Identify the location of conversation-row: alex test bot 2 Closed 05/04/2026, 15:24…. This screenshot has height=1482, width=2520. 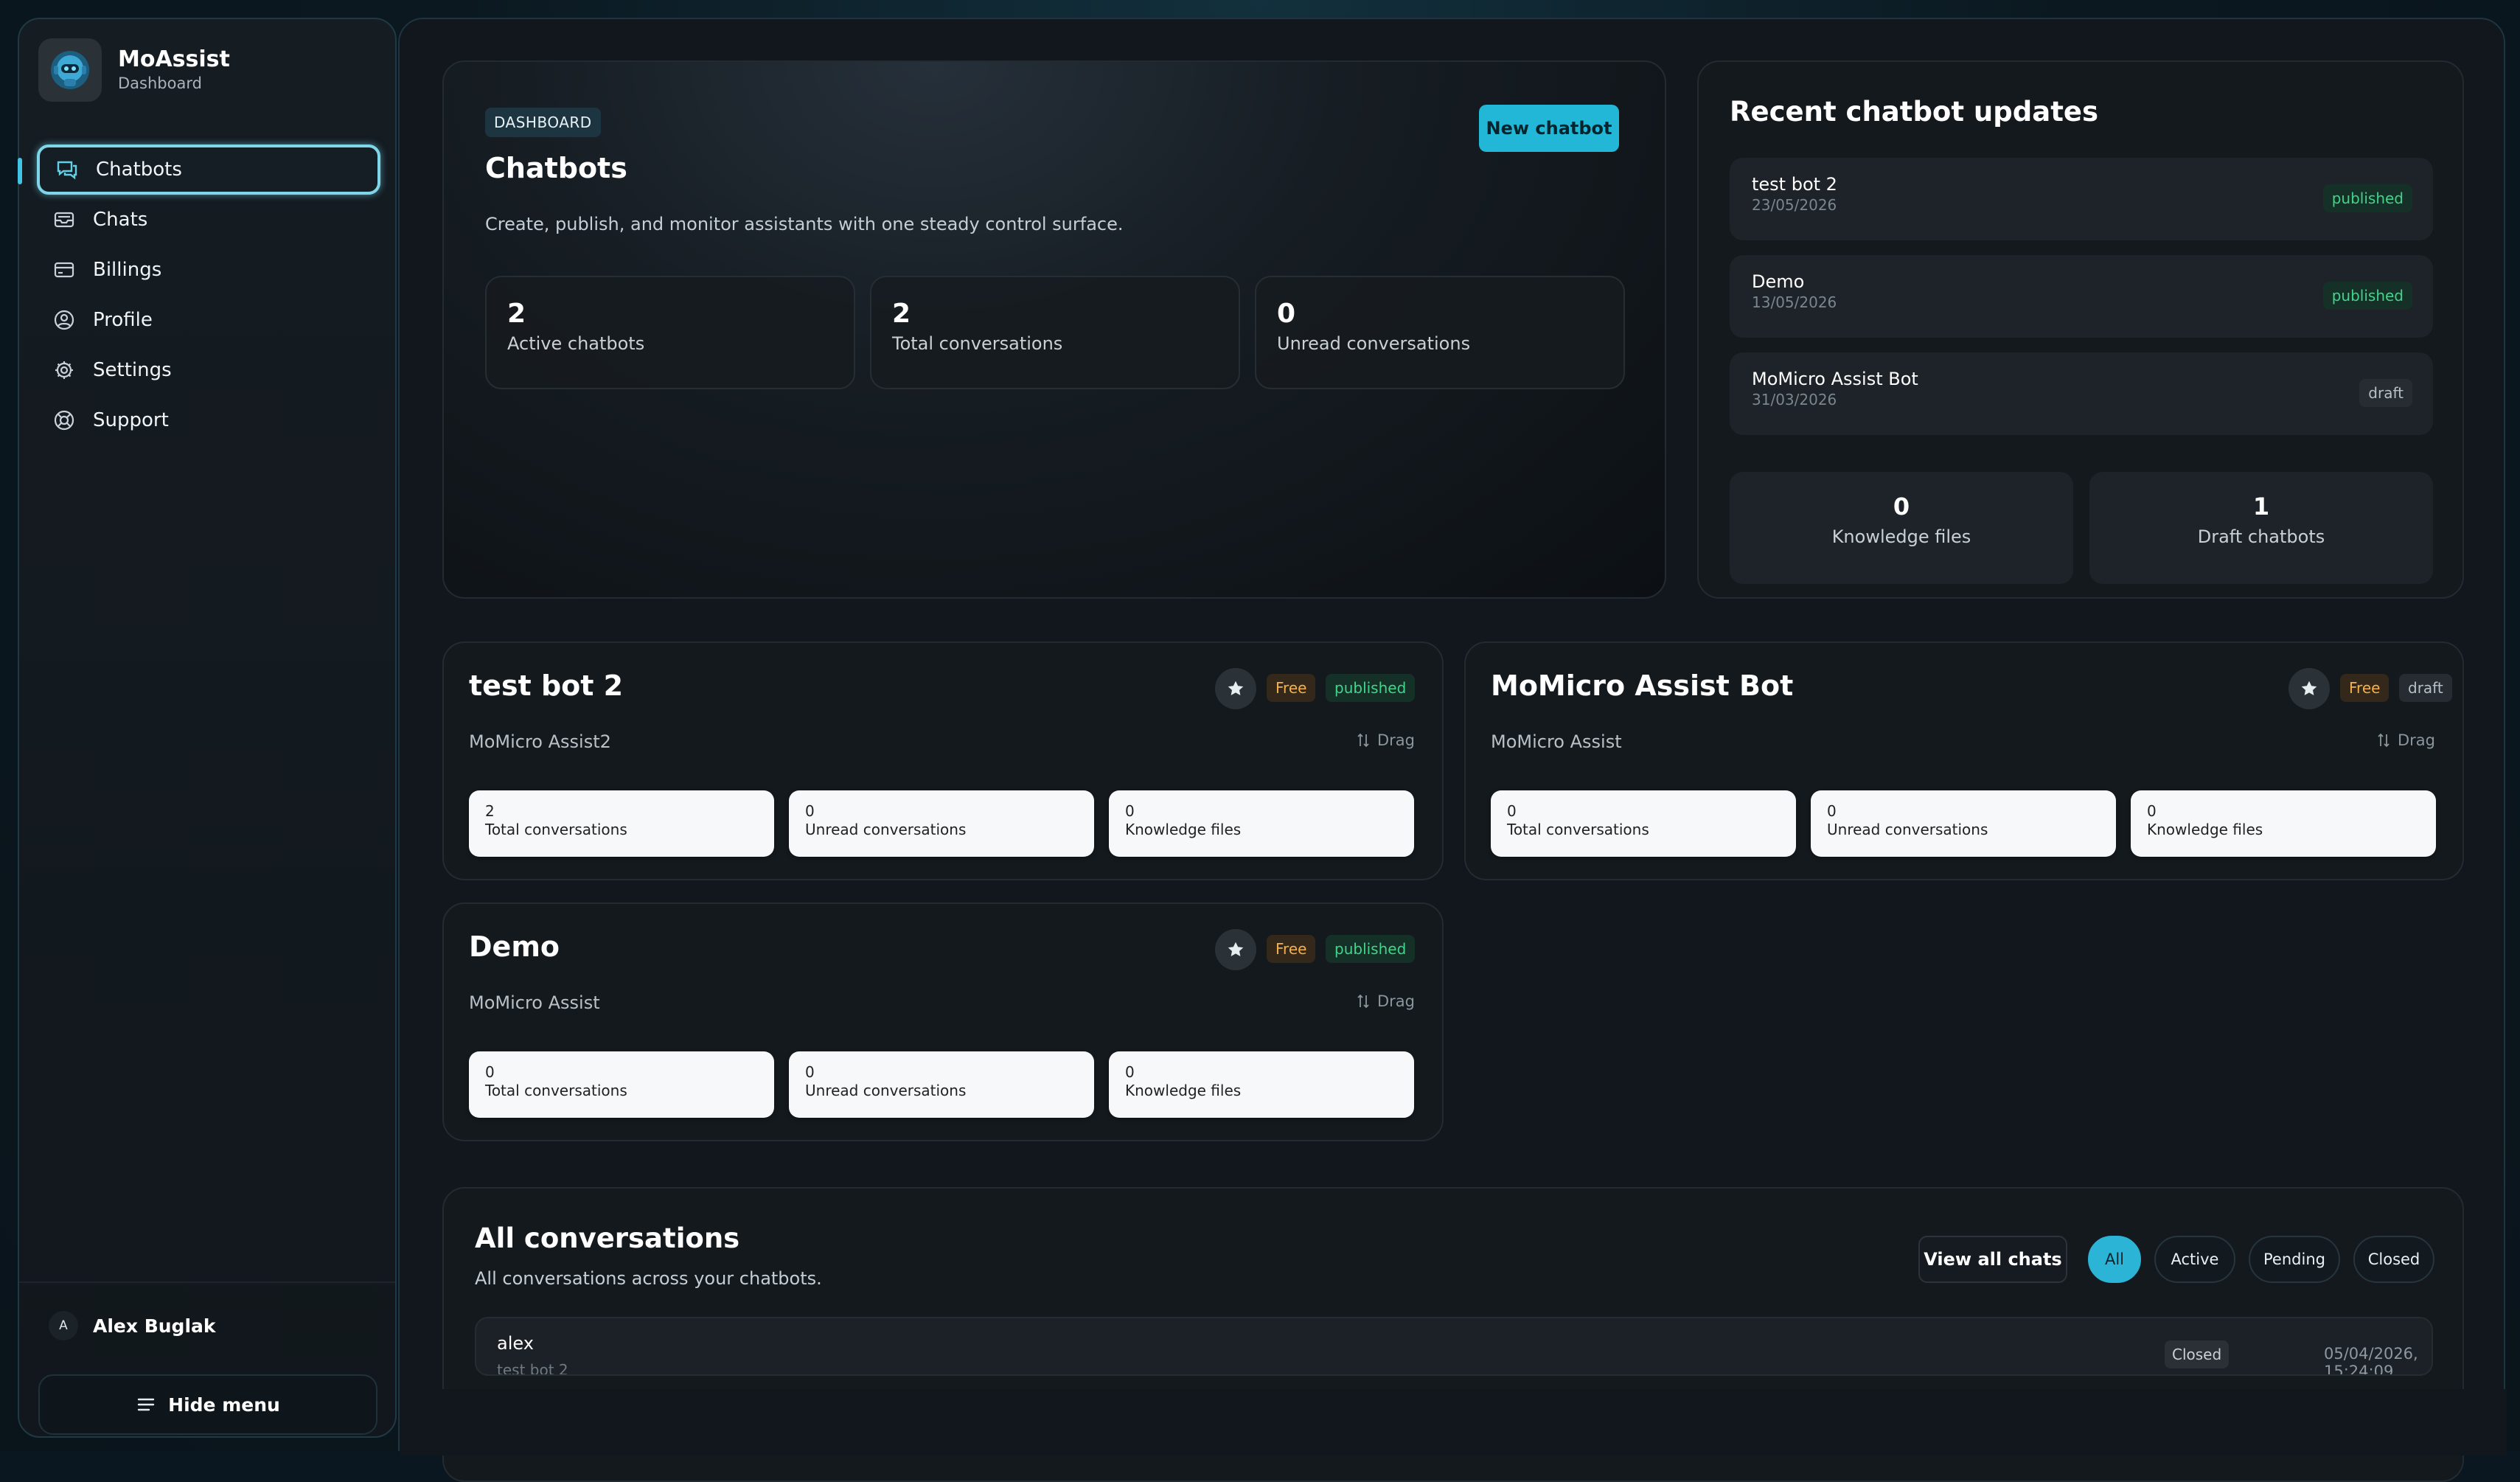
(1454, 1346).